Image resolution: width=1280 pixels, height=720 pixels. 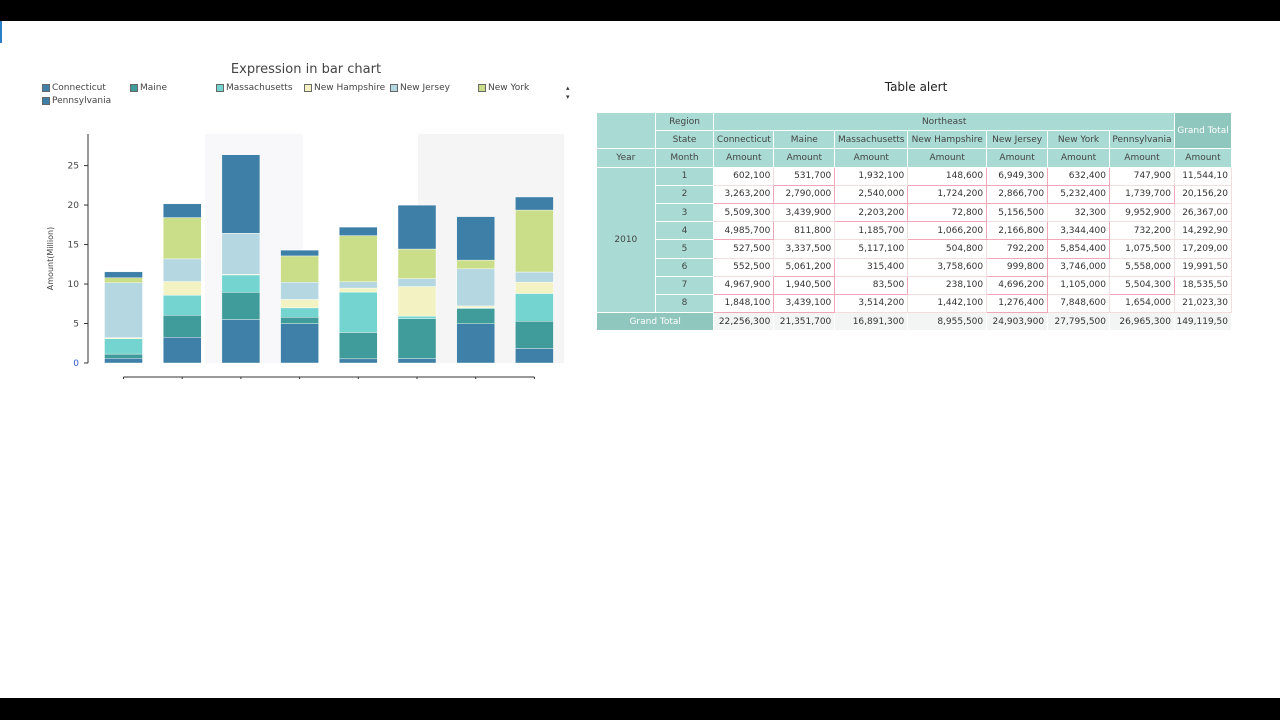 What do you see at coordinates (1017, 322) in the screenshot?
I see `grand-total-cell: 24,903,900` at bounding box center [1017, 322].